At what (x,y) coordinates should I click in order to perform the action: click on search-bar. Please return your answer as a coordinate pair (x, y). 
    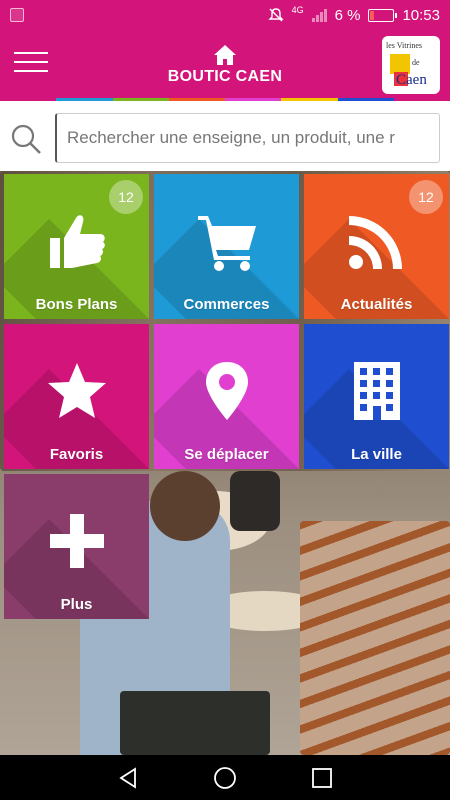
    Looking at the image, I should click on (225, 136).